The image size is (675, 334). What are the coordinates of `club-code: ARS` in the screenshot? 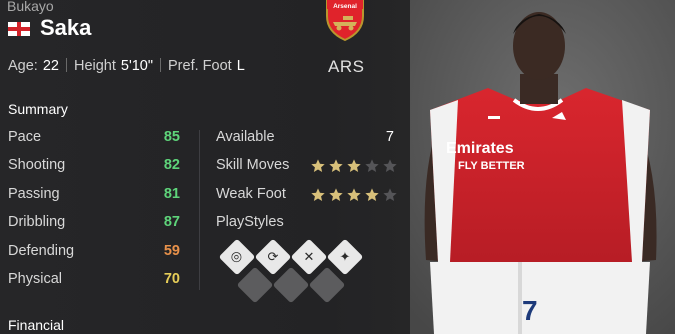 It's located at (346, 66).